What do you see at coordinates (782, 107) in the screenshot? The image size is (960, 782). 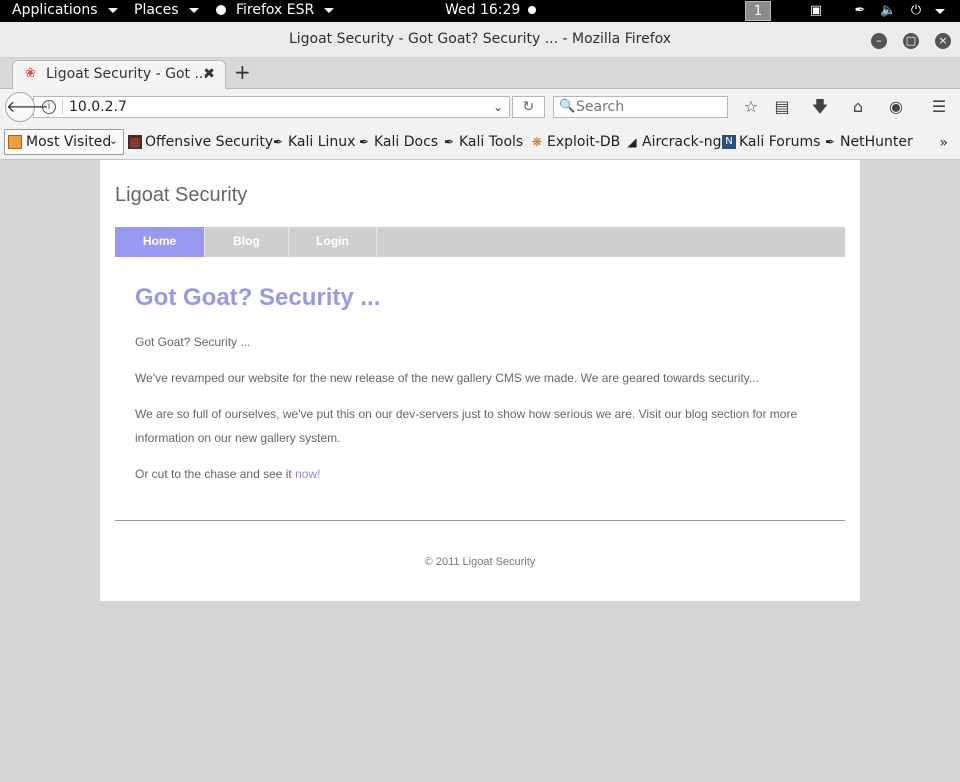 I see `library-icon: ▤` at bounding box center [782, 107].